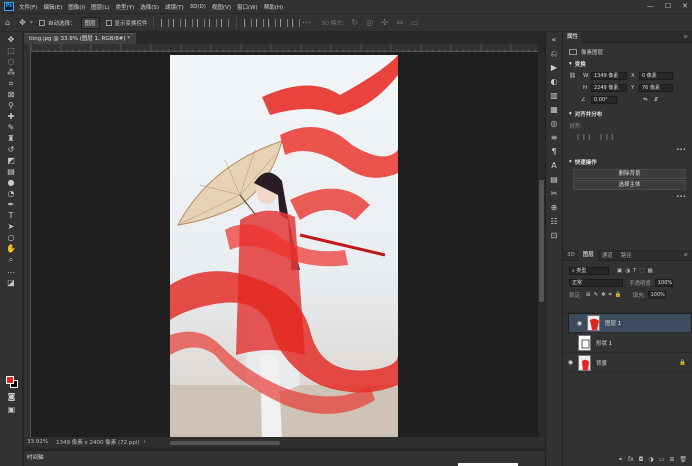 The width and height of the screenshot is (692, 466). I want to click on styles-icon: ▦, so click(554, 110).